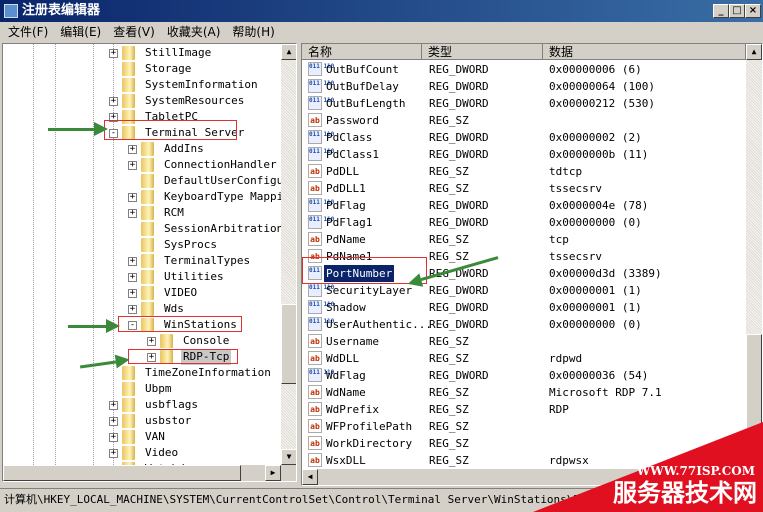 The height and width of the screenshot is (512, 763). What do you see at coordinates (721, 11) in the screenshot?
I see `minimize-button: _` at bounding box center [721, 11].